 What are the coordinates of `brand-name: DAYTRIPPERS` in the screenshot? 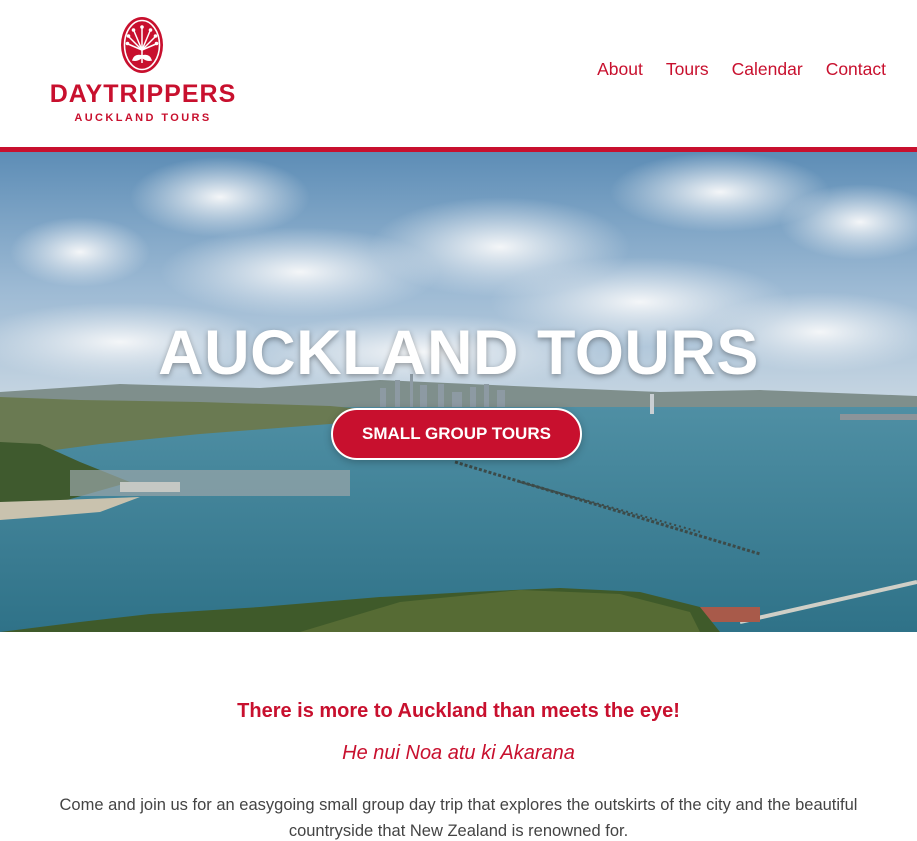 It's located at (143, 94).